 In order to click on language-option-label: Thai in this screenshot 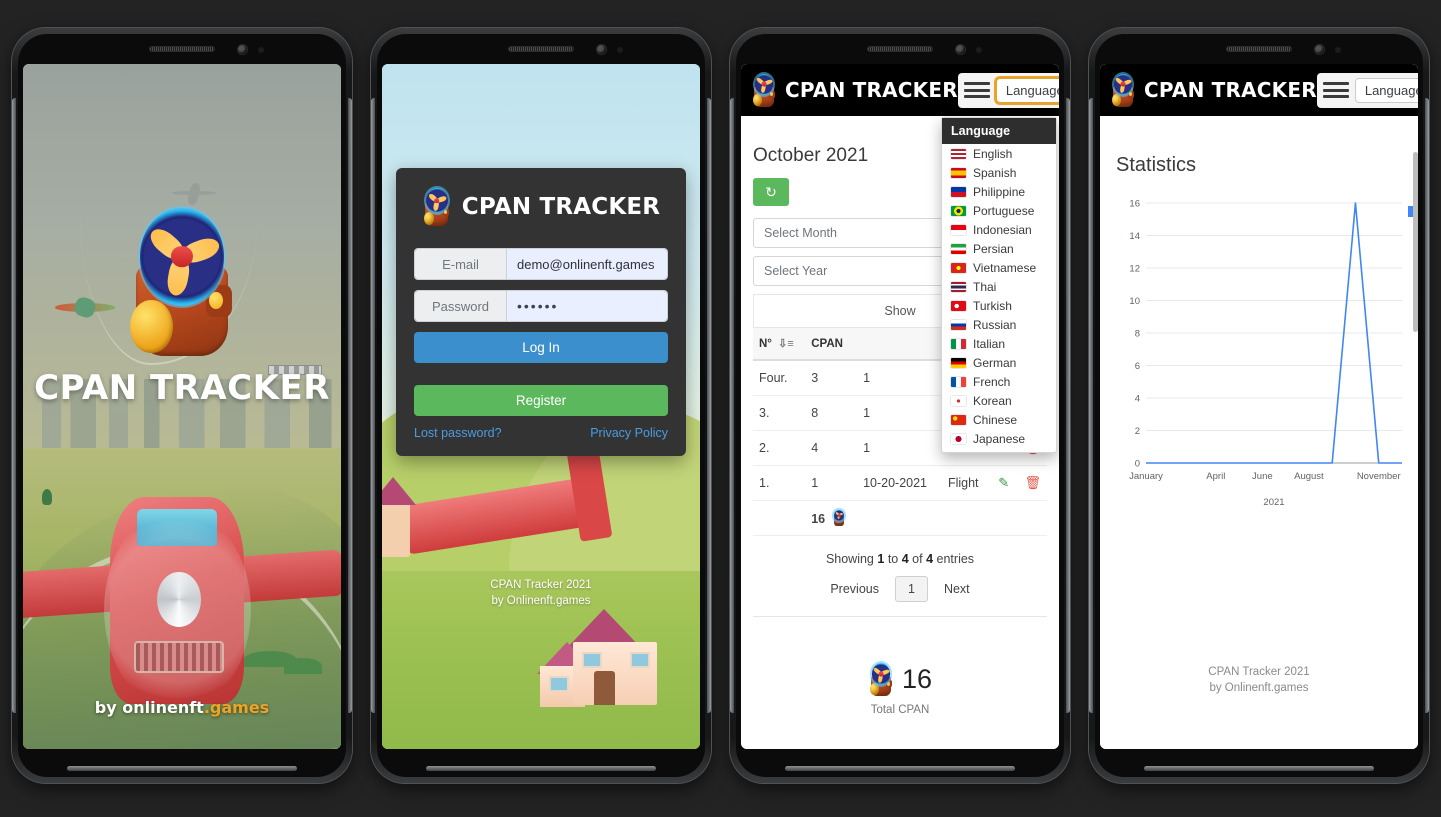, I will do `click(985, 286)`.